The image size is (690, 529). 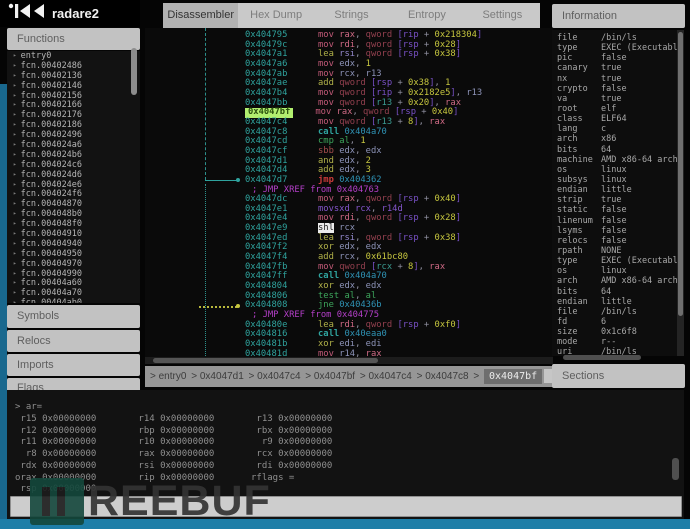 I want to click on function-item: ▸ fcn.004024f6, so click(x=73, y=194).